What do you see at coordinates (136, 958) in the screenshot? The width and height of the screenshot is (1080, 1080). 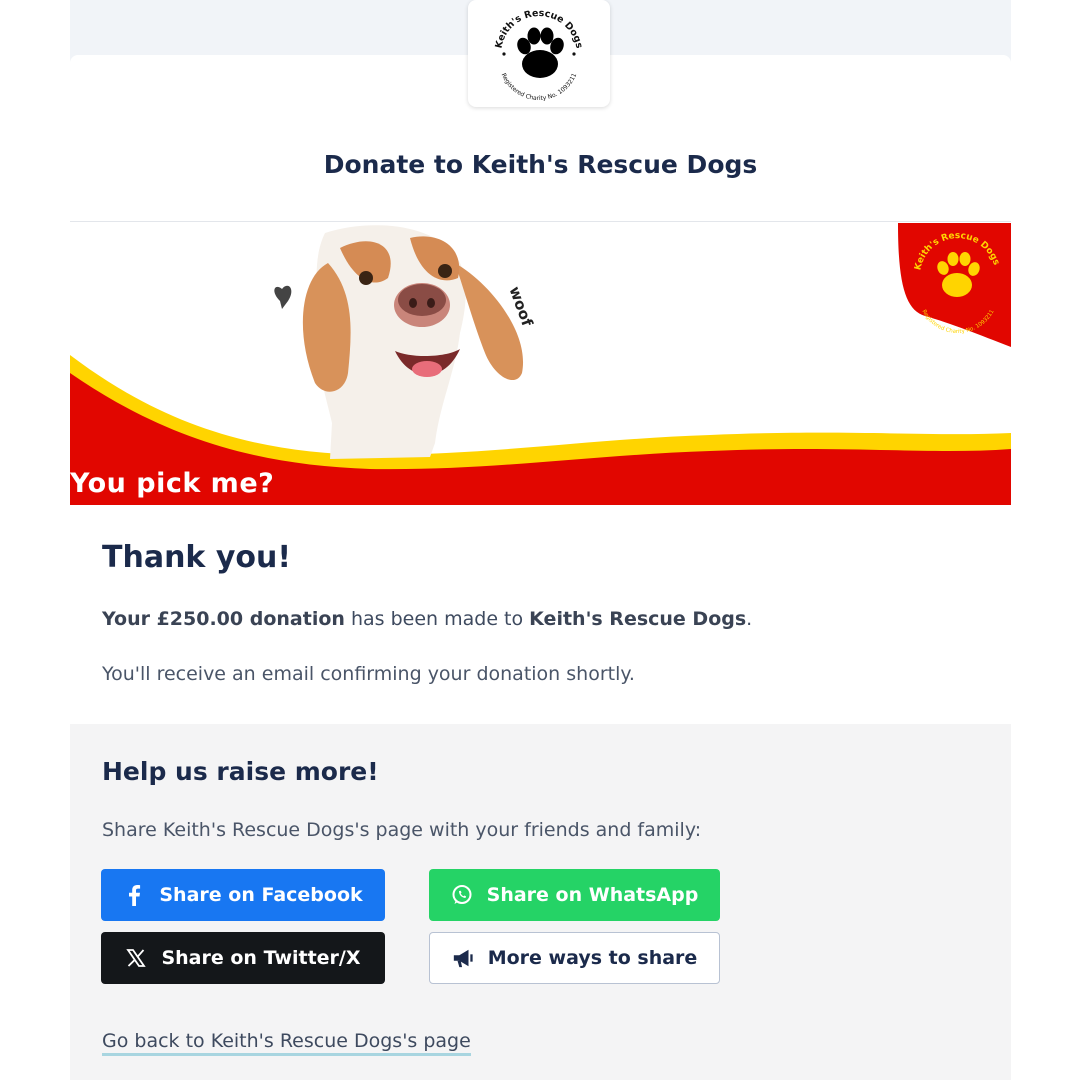 I see `x-icon` at bounding box center [136, 958].